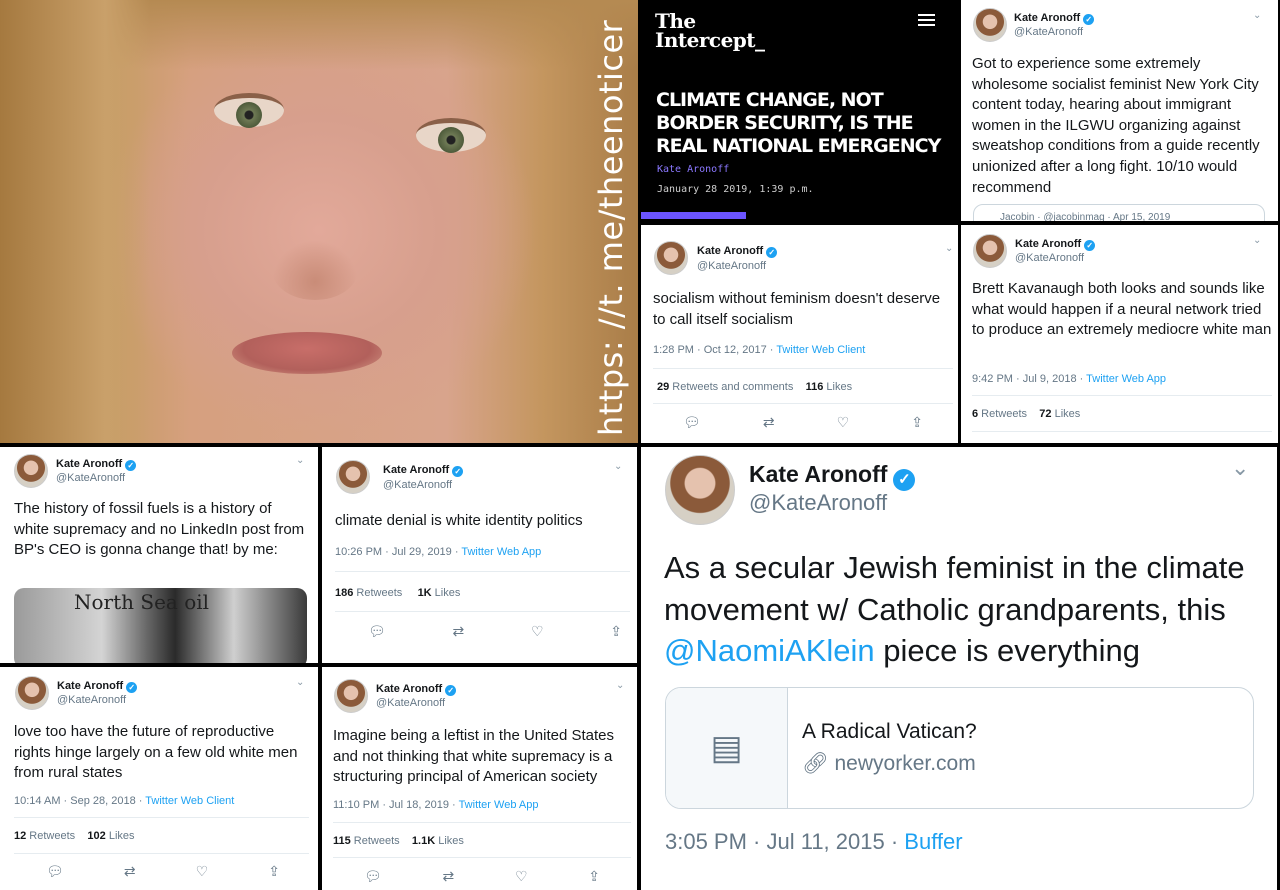 The height and width of the screenshot is (890, 1280). What do you see at coordinates (959, 748) in the screenshot?
I see `link-preview-card: ▤ A Radical Vatican? 🔗︎ newyorker.com` at bounding box center [959, 748].